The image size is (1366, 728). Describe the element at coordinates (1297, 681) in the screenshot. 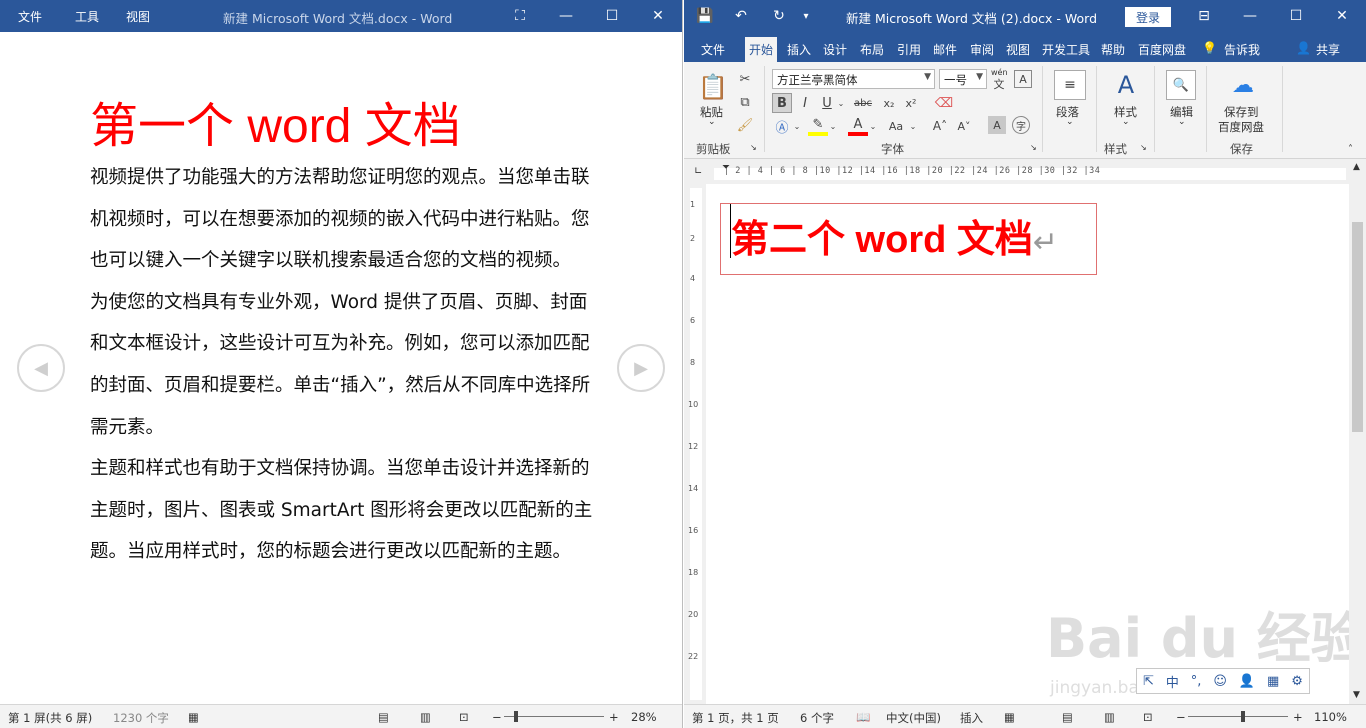

I see `ime-settings-icon: ⚙` at that location.